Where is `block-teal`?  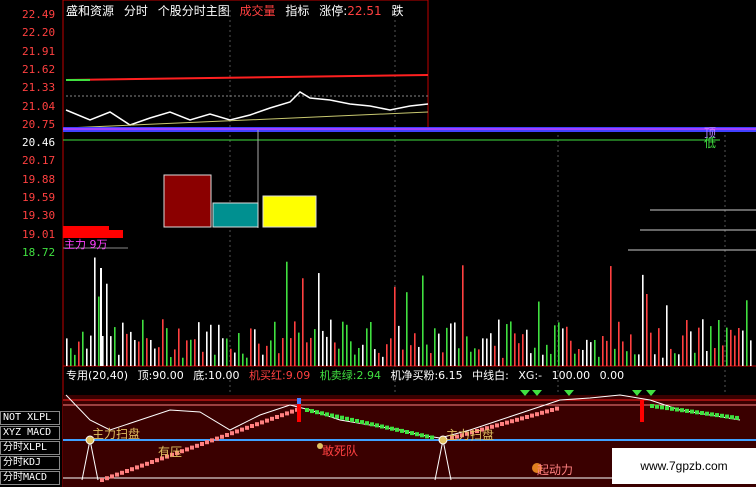
block-teal is located at coordinates (235, 215).